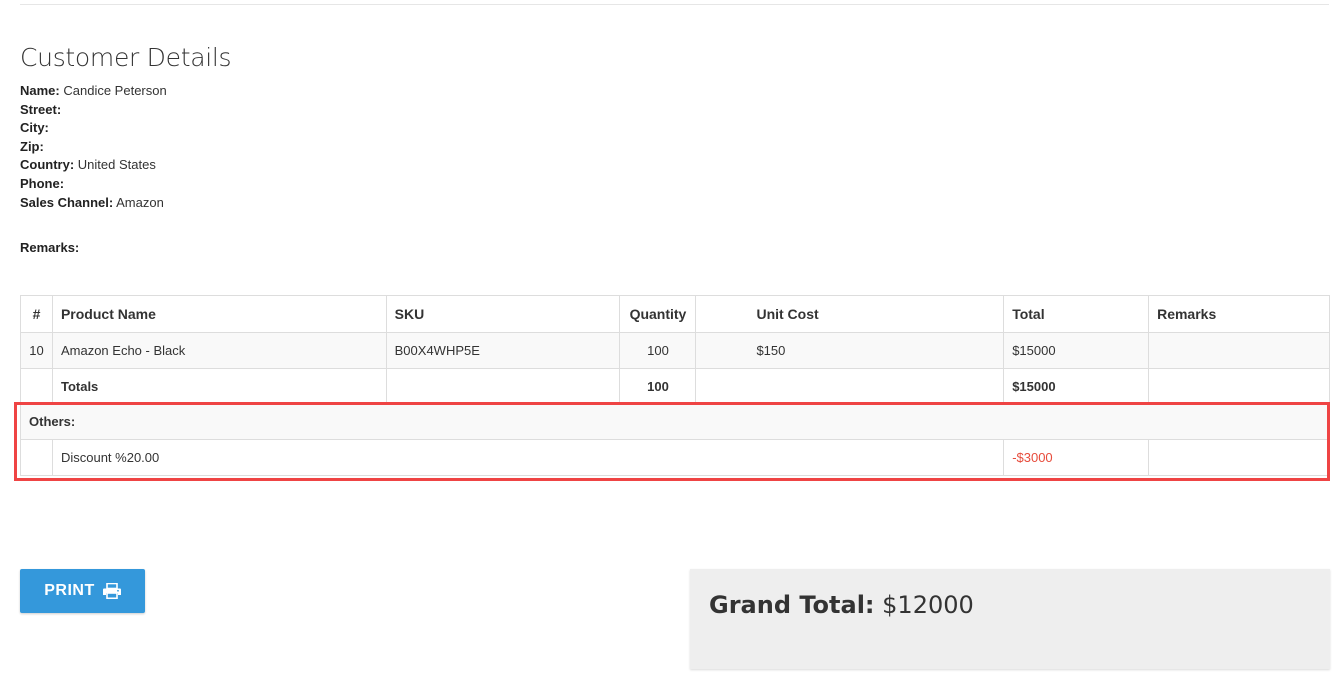 The width and height of the screenshot is (1343, 692). Describe the element at coordinates (140, 202) in the screenshot. I see `customer-sales-channel-value: Amazon` at that location.